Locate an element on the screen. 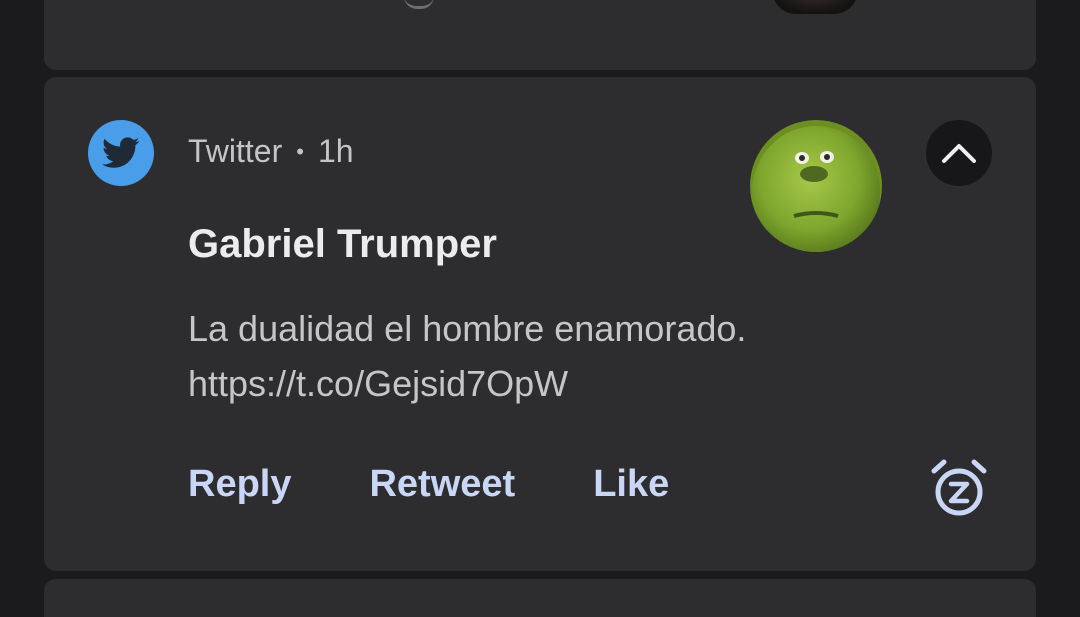  retweet-button: Retweet is located at coordinates (442, 484).